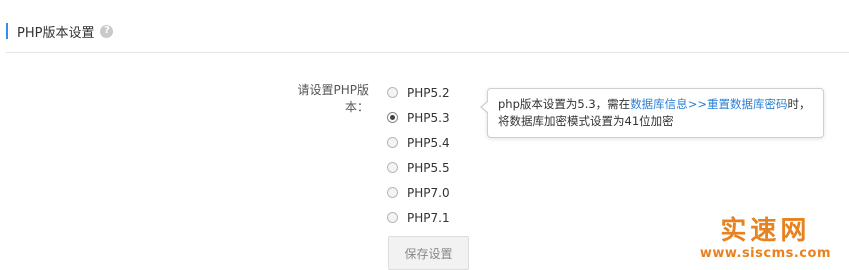  I want to click on section-header: PHP版本设置 ?, so click(60, 31).